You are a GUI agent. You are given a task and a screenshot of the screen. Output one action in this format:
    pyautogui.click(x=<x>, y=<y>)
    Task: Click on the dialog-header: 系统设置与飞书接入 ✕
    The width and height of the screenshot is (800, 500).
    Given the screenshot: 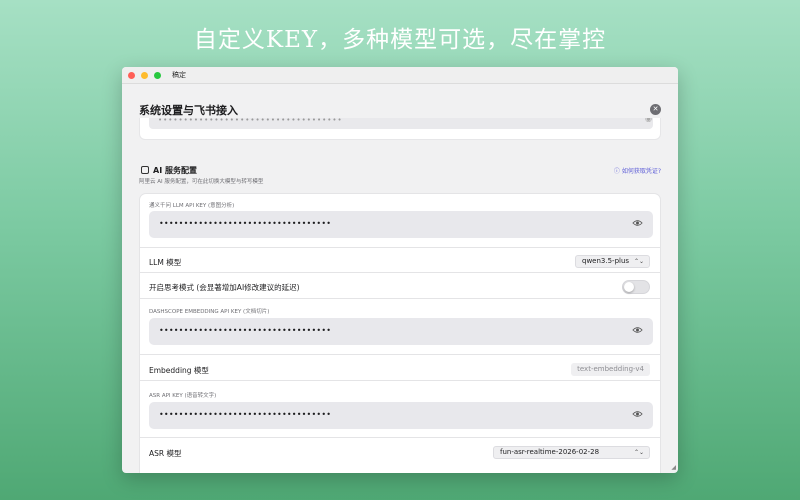 What is the action you would take?
    pyautogui.click(x=400, y=101)
    